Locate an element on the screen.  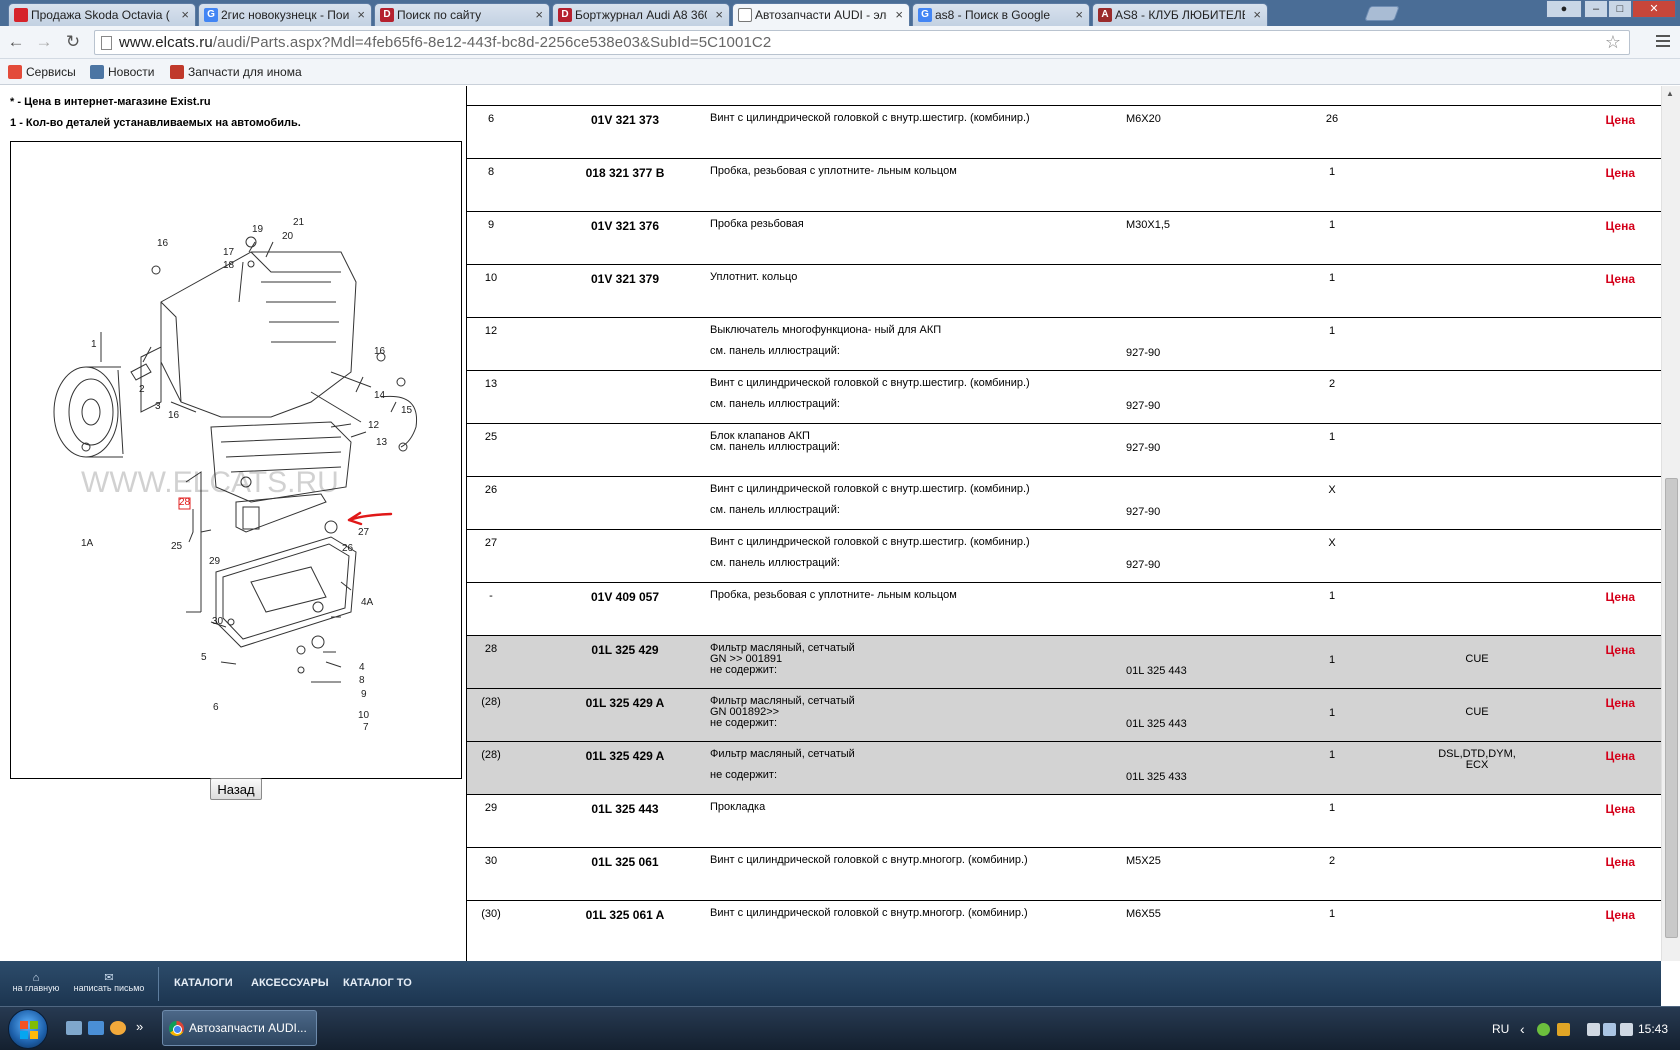
tray-expand-icon: ‹ is located at coordinates (1522, 1028).